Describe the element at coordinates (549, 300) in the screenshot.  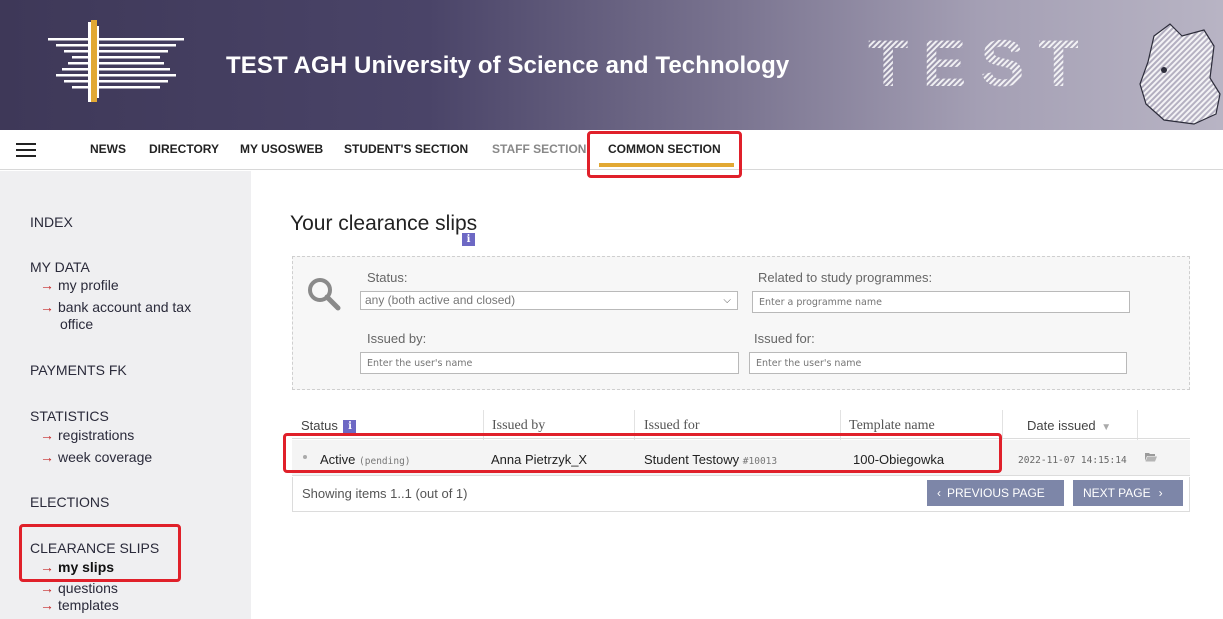
I see `status-select: any (both active and closed) ⌵` at that location.